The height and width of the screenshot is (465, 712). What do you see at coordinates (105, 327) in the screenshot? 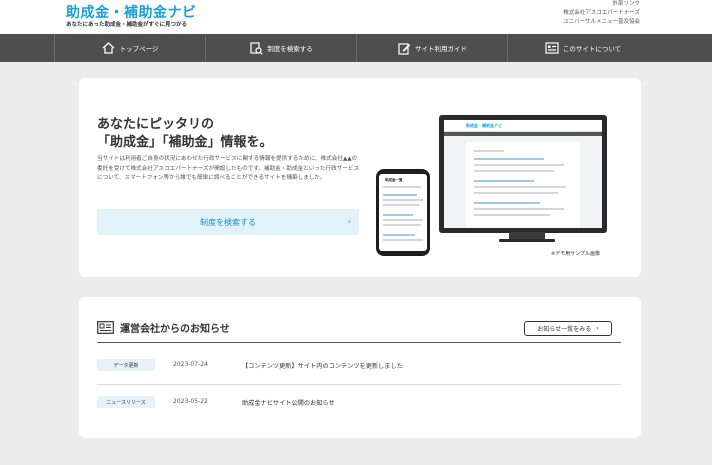
I see `news-icon` at bounding box center [105, 327].